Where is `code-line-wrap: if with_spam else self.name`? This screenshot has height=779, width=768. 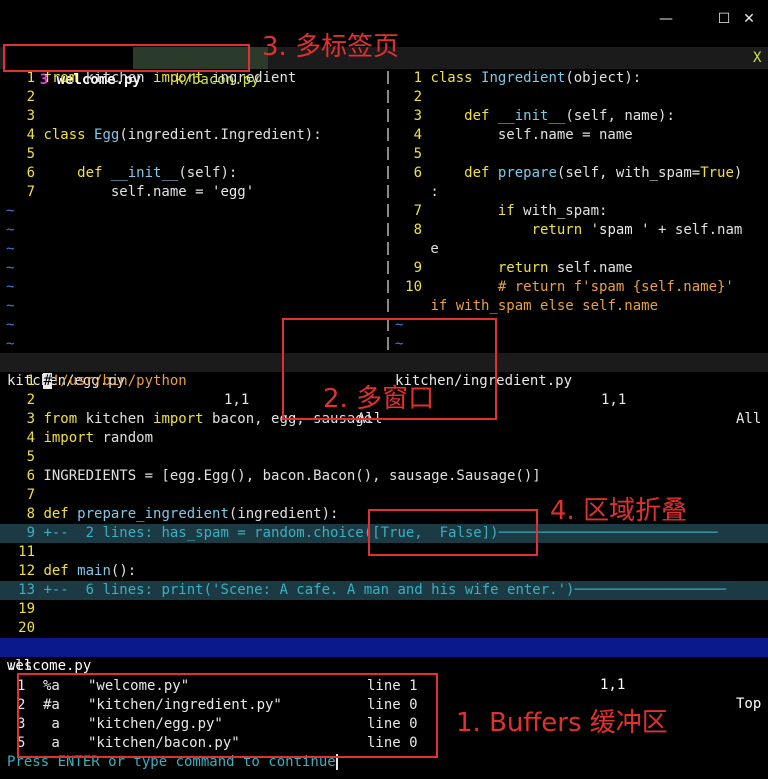 code-line-wrap: if with_spam else self.name is located at coordinates (544, 306).